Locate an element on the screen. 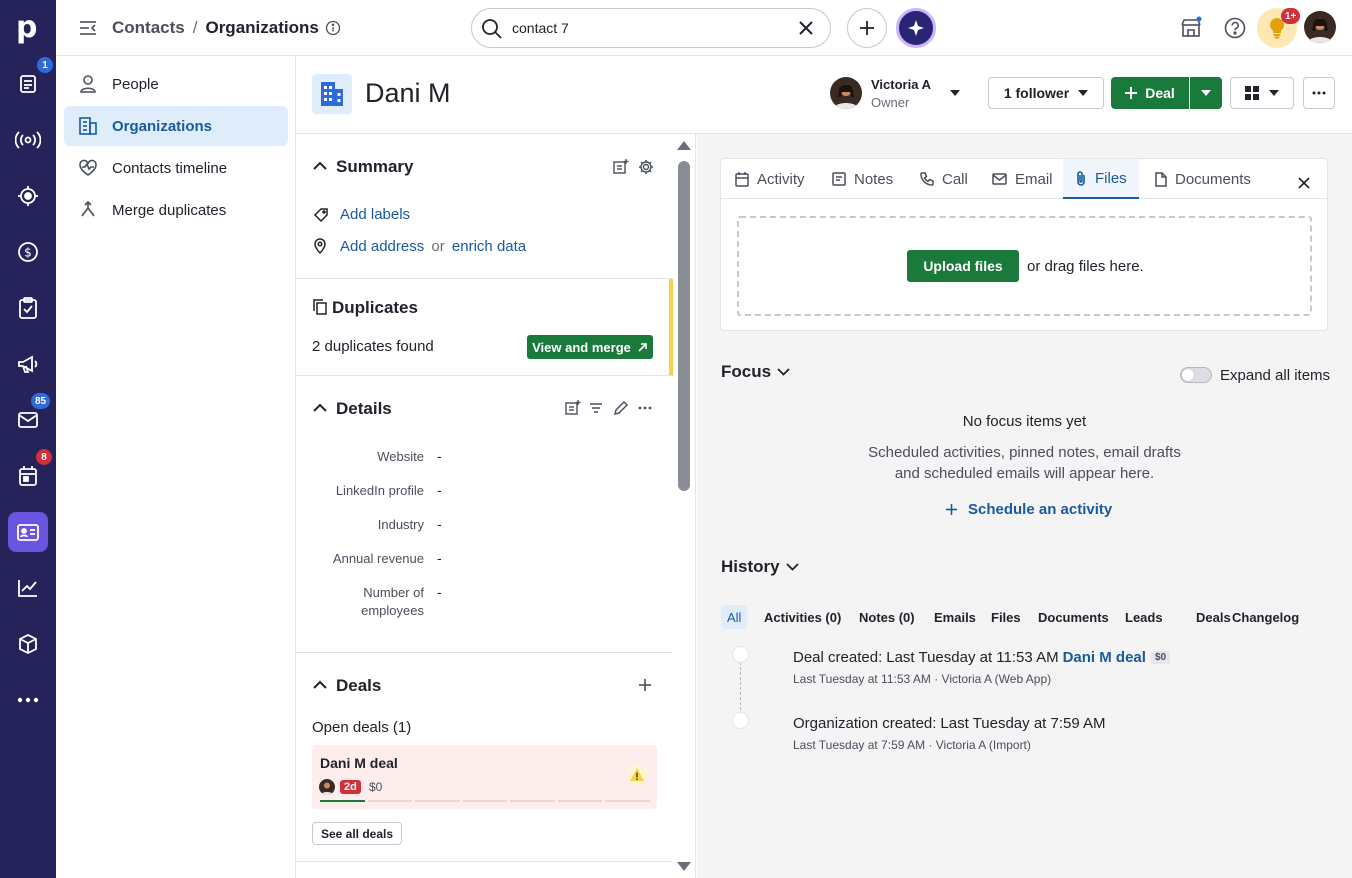  upload-files-button: Upload files is located at coordinates (963, 266).